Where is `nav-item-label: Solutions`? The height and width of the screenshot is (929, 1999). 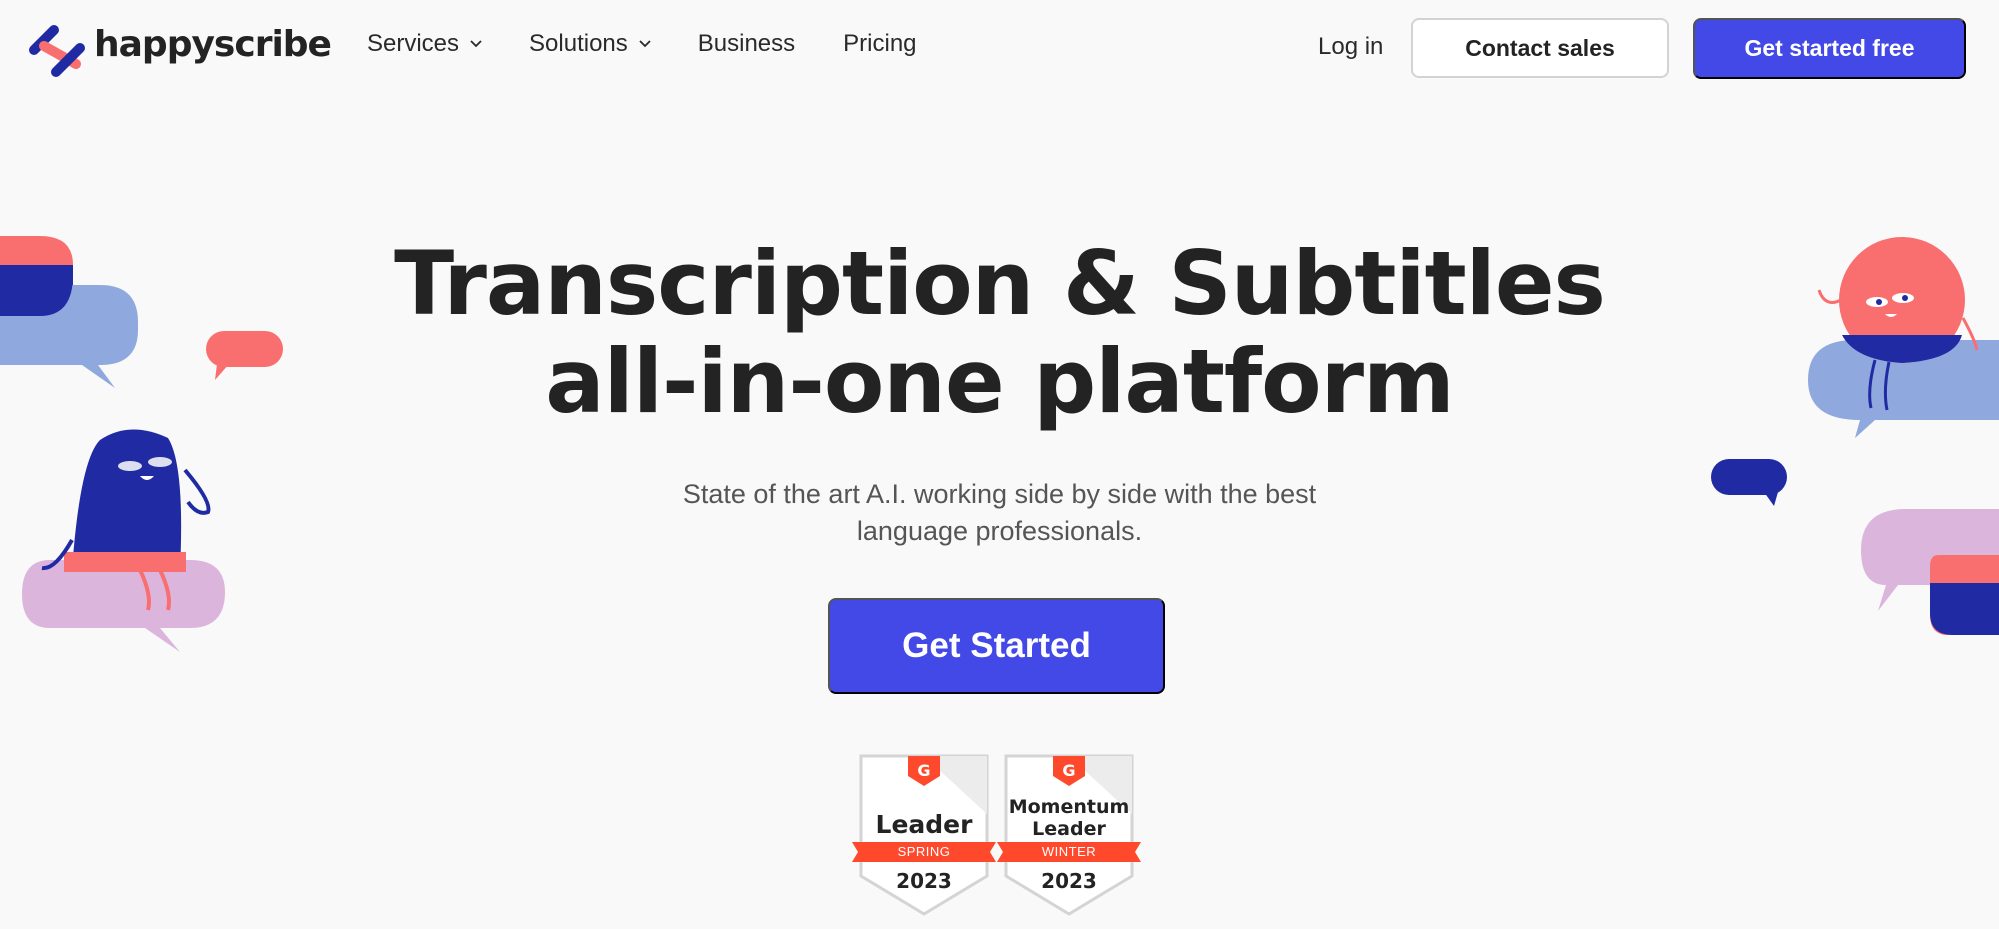 nav-item-label: Solutions is located at coordinates (578, 43).